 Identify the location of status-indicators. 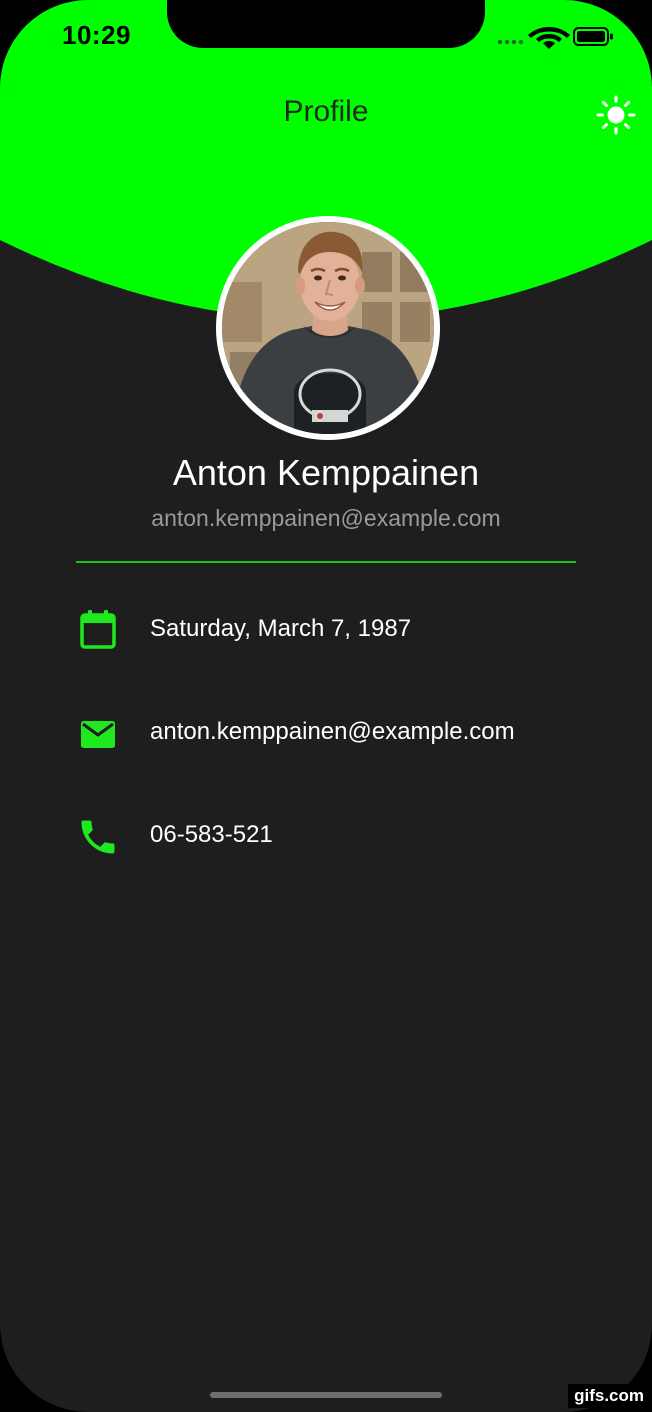
(555, 38).